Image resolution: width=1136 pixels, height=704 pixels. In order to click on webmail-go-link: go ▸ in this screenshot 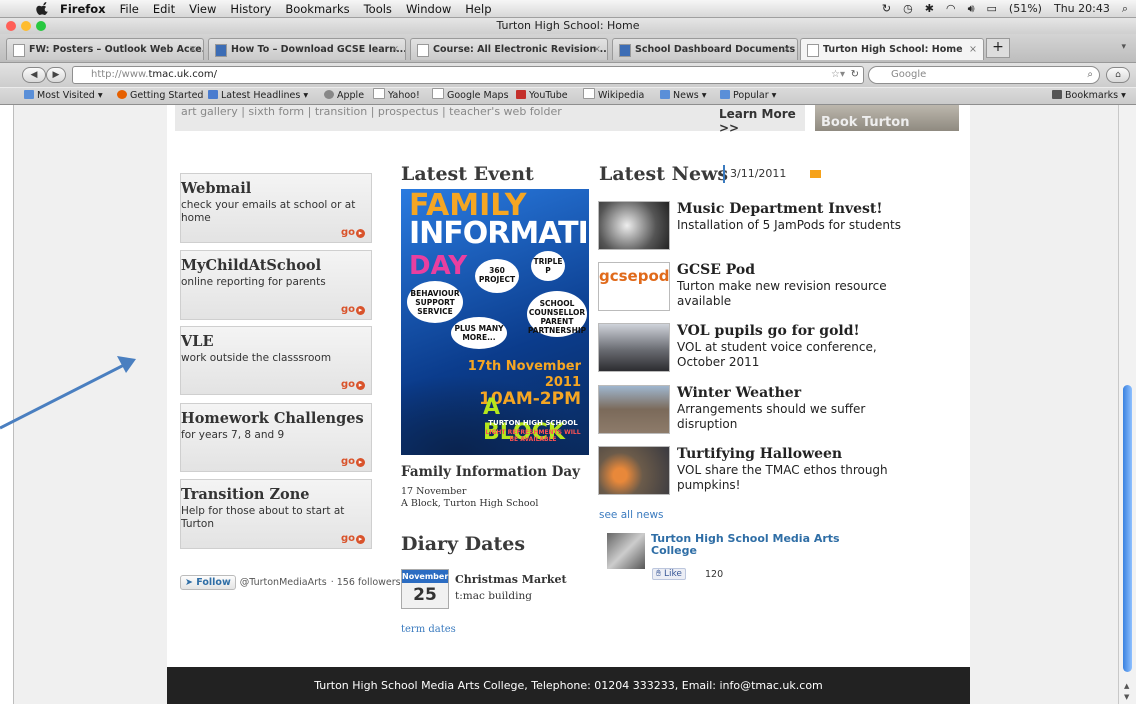, I will do `click(353, 232)`.